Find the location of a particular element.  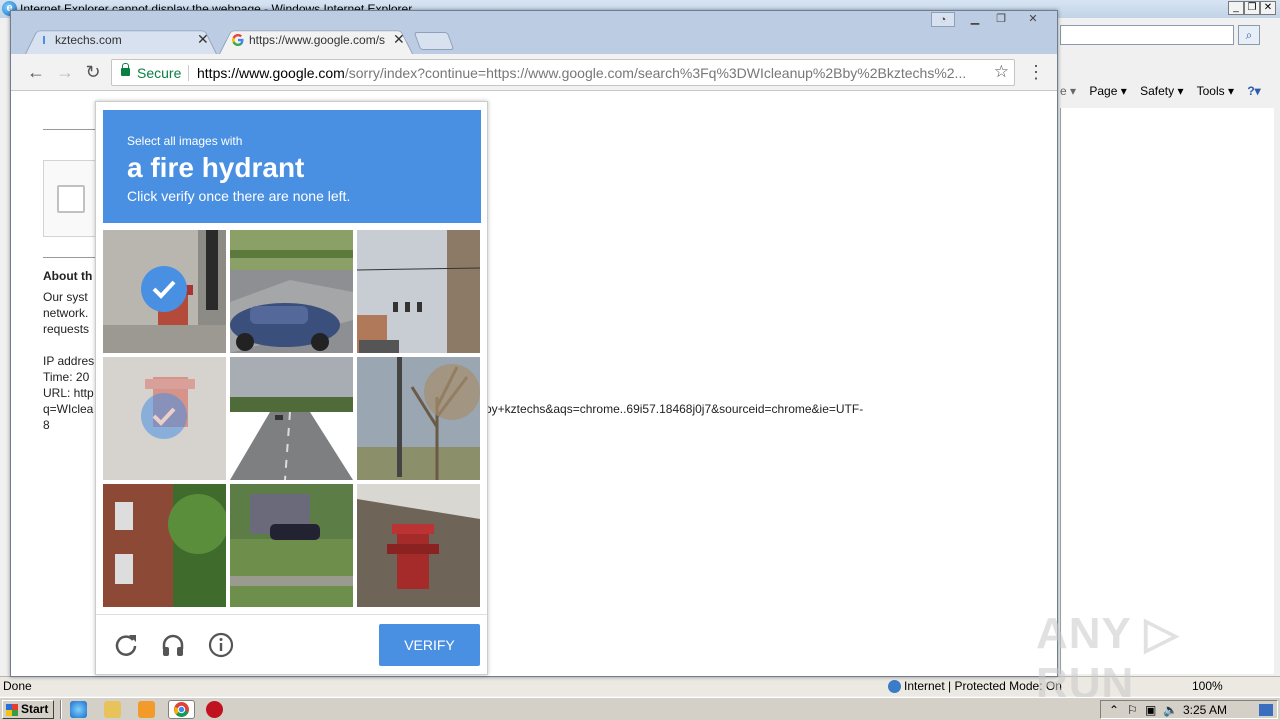

forward-icon: → is located at coordinates (65, 73).